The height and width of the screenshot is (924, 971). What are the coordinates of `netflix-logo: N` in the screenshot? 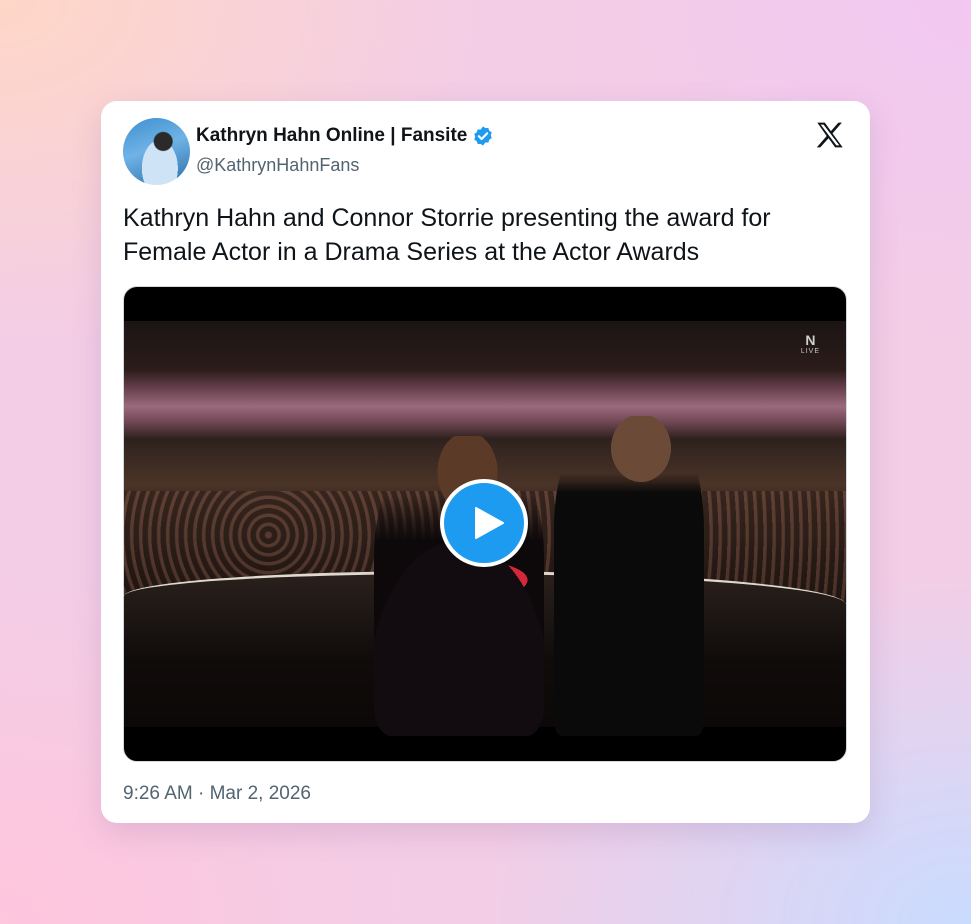 It's located at (810, 340).